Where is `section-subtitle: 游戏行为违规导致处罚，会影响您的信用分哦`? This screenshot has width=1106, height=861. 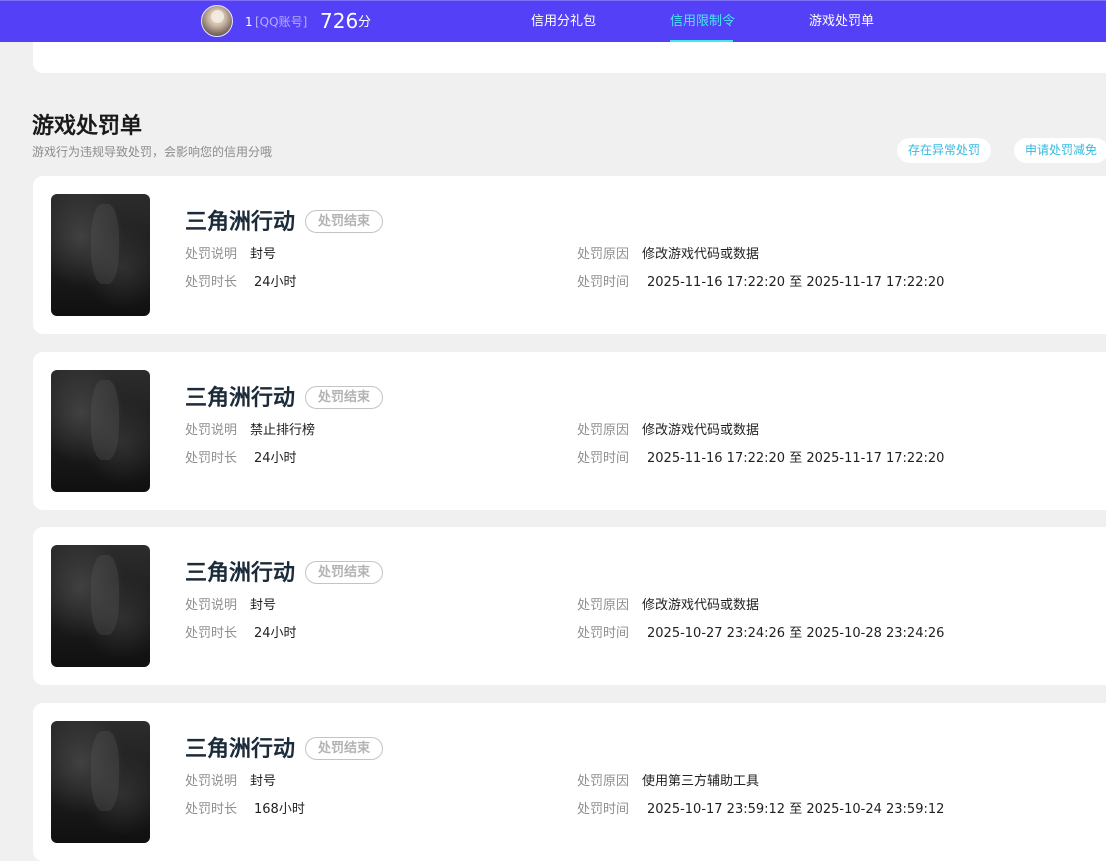 section-subtitle: 游戏行为违规导致处罚，会影响您的信用分哦 is located at coordinates (152, 152).